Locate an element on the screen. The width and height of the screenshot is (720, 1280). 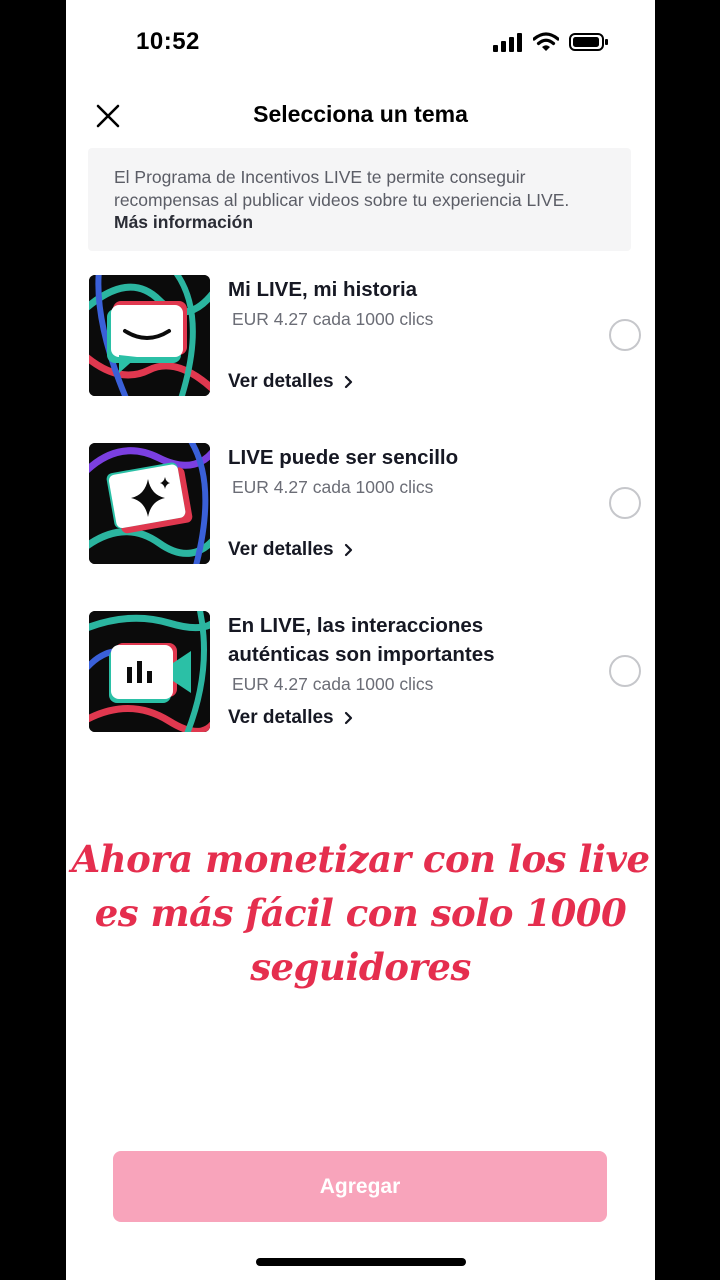
header: Selecciona un tema is located at coordinates (360, 116).